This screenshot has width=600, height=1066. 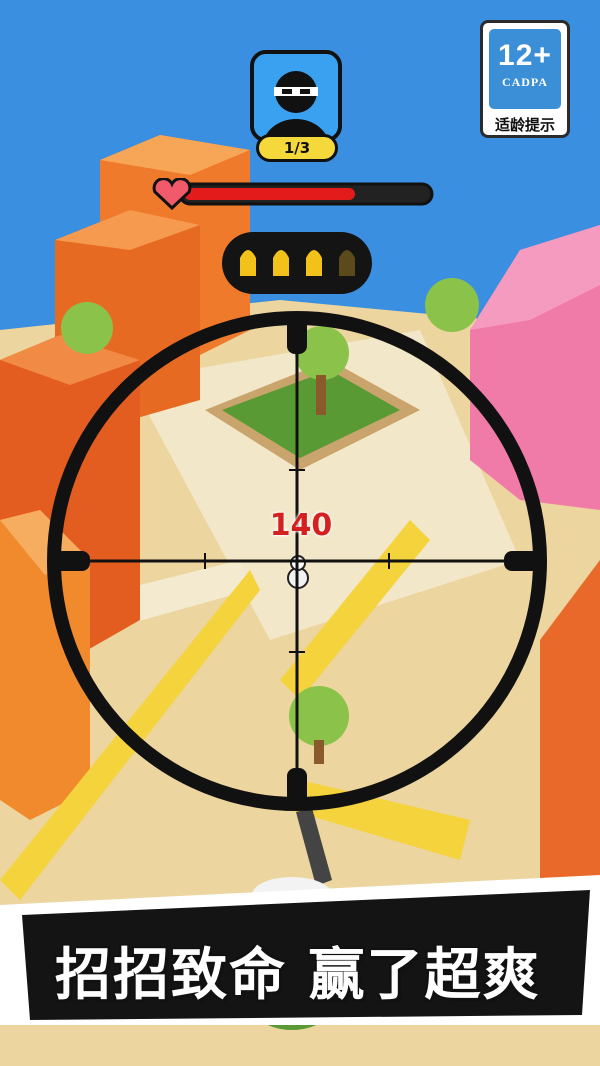 What do you see at coordinates (524, 125) in the screenshot?
I see `age-rating-caption: 适龄提示` at bounding box center [524, 125].